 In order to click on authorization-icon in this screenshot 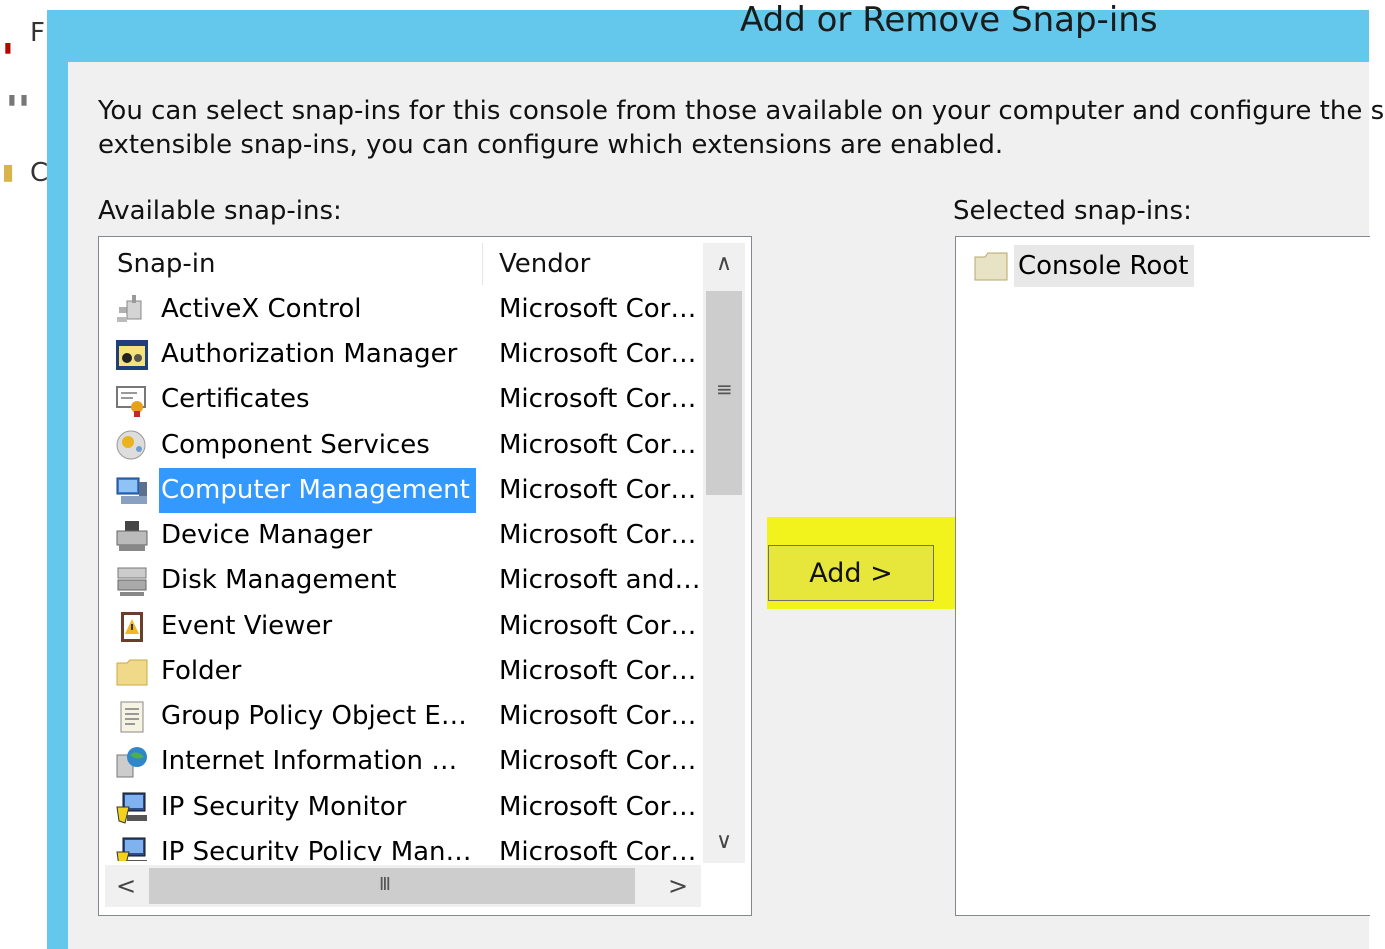, I will do `click(132, 355)`.